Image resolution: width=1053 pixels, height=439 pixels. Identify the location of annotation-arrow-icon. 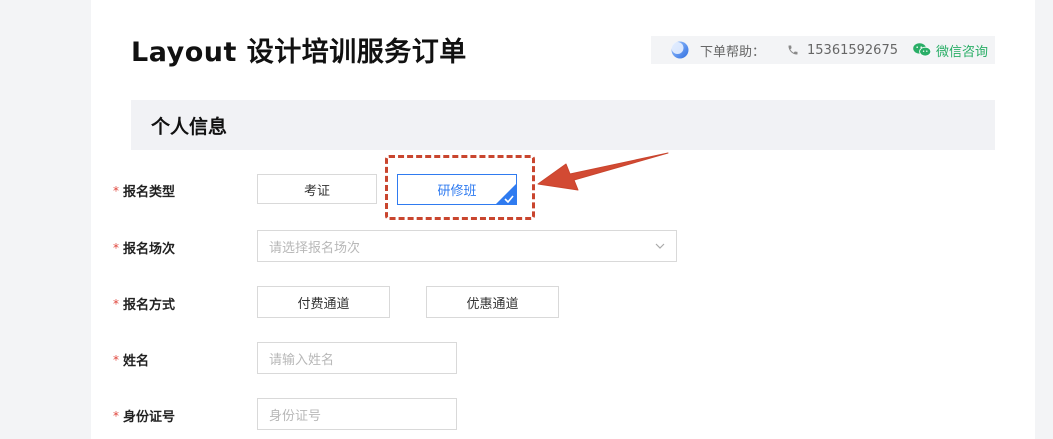
(604, 175).